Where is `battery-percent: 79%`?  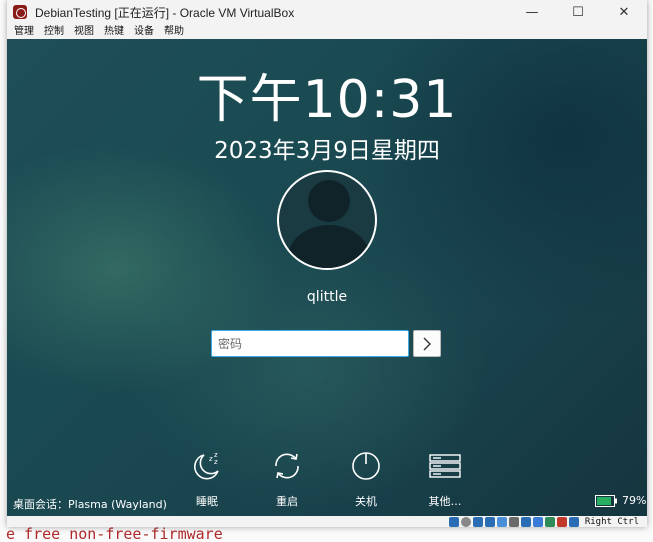
battery-percent: 79% is located at coordinates (634, 500).